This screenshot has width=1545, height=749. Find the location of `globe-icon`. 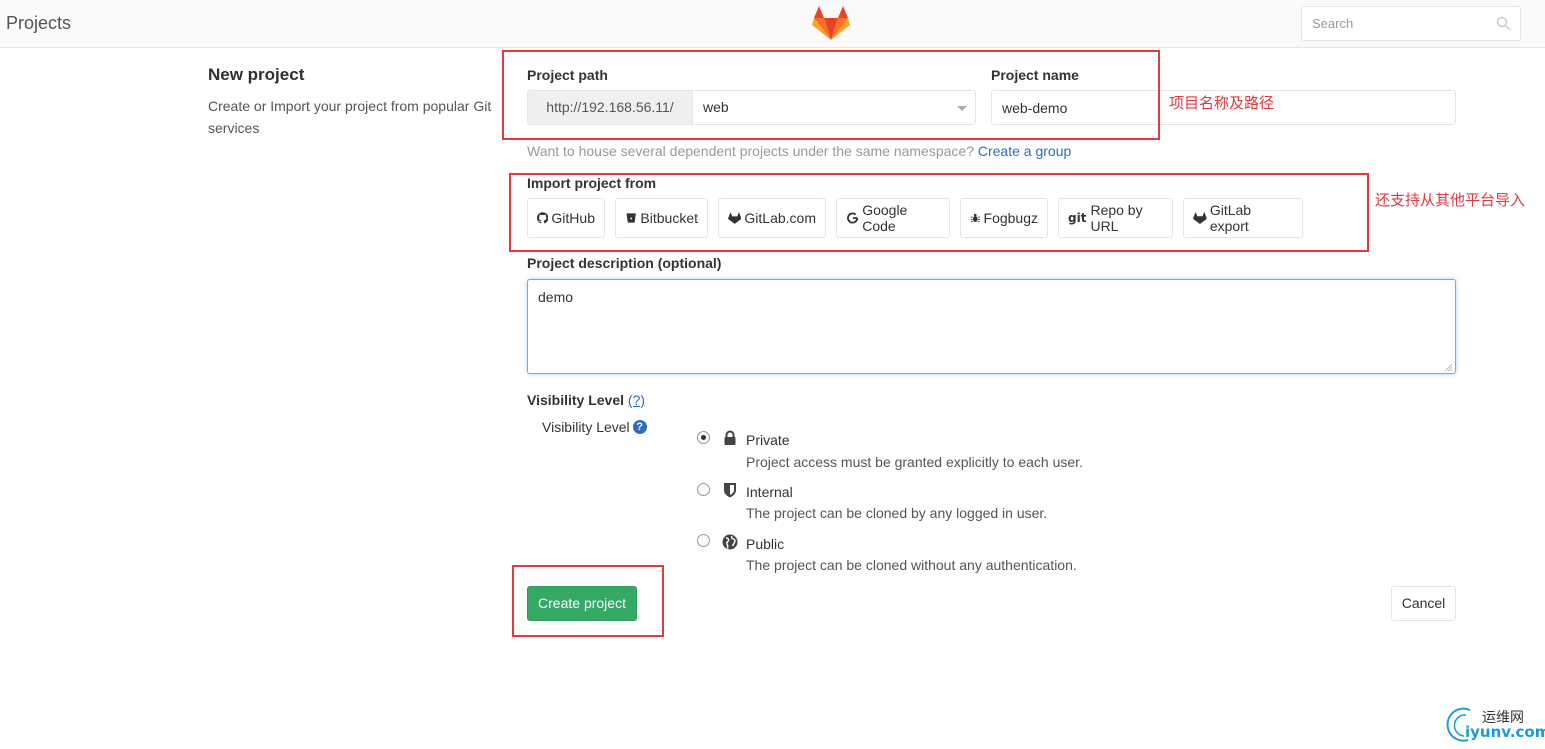

globe-icon is located at coordinates (730, 542).